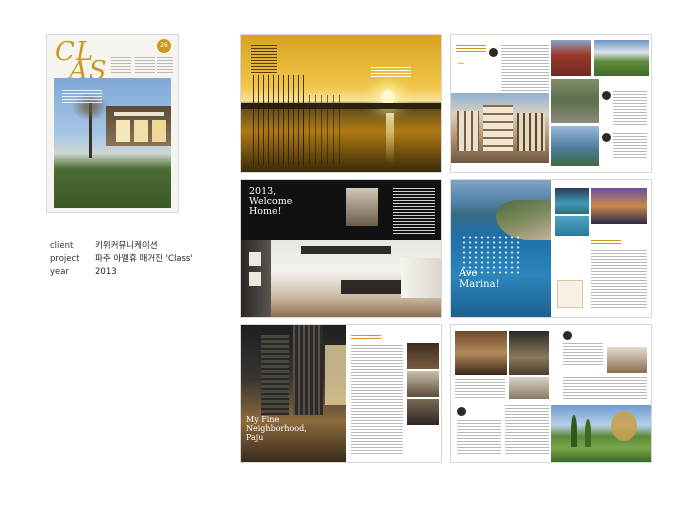 This screenshot has height=515, width=700. What do you see at coordinates (276, 428) in the screenshot?
I see `neighborhood-headline: My Fine Neighborhood, Paju` at bounding box center [276, 428].